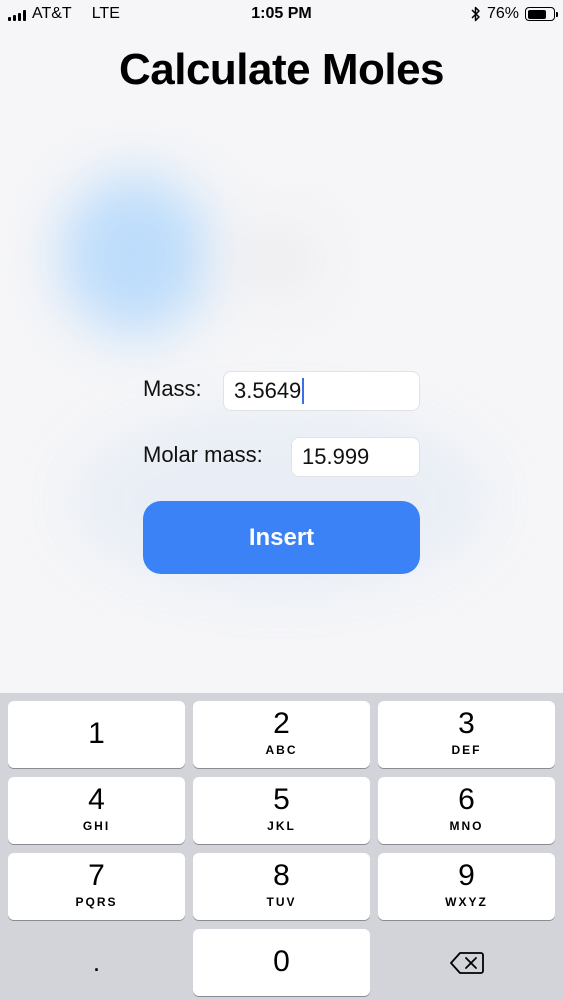 This screenshot has height=1000, width=563. I want to click on mass-label: Mass:, so click(172, 388).